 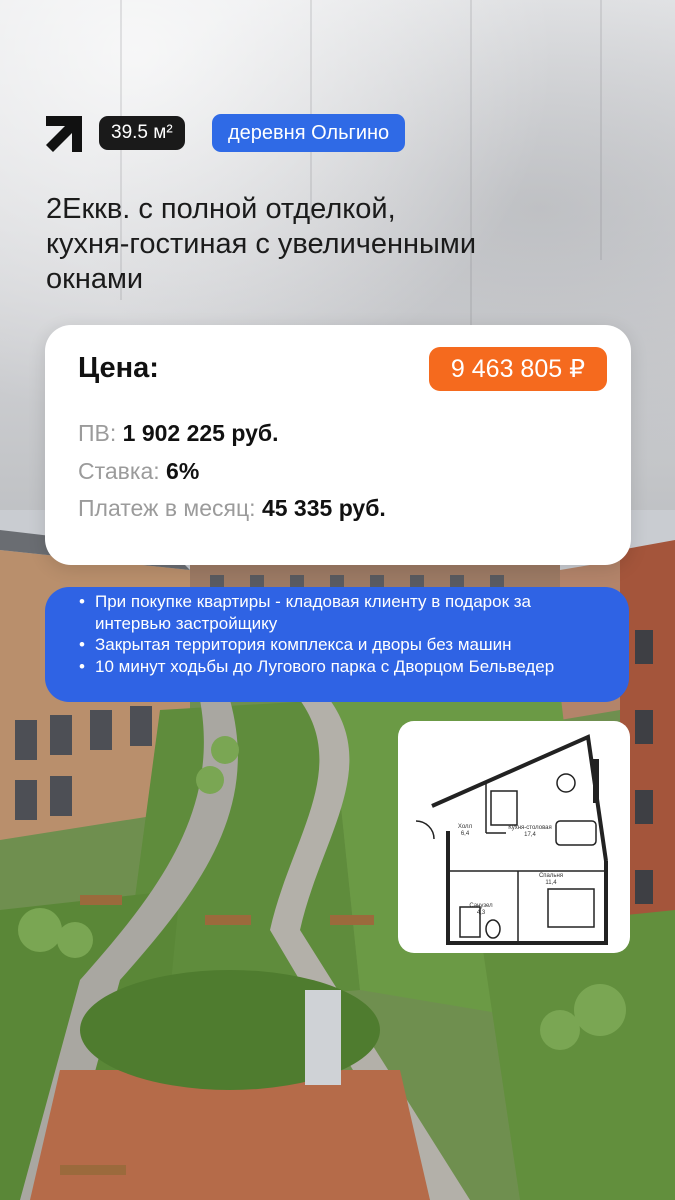 I want to click on room-name: Кухня-столовая, so click(x=530, y=828).